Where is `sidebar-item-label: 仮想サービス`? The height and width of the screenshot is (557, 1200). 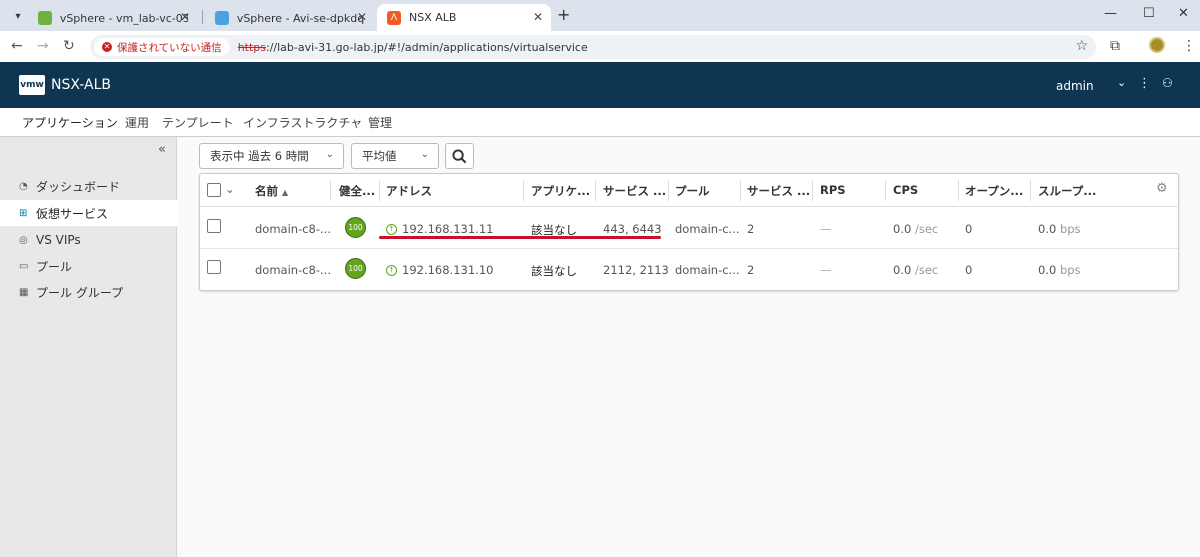 sidebar-item-label: 仮想サービス is located at coordinates (72, 213).